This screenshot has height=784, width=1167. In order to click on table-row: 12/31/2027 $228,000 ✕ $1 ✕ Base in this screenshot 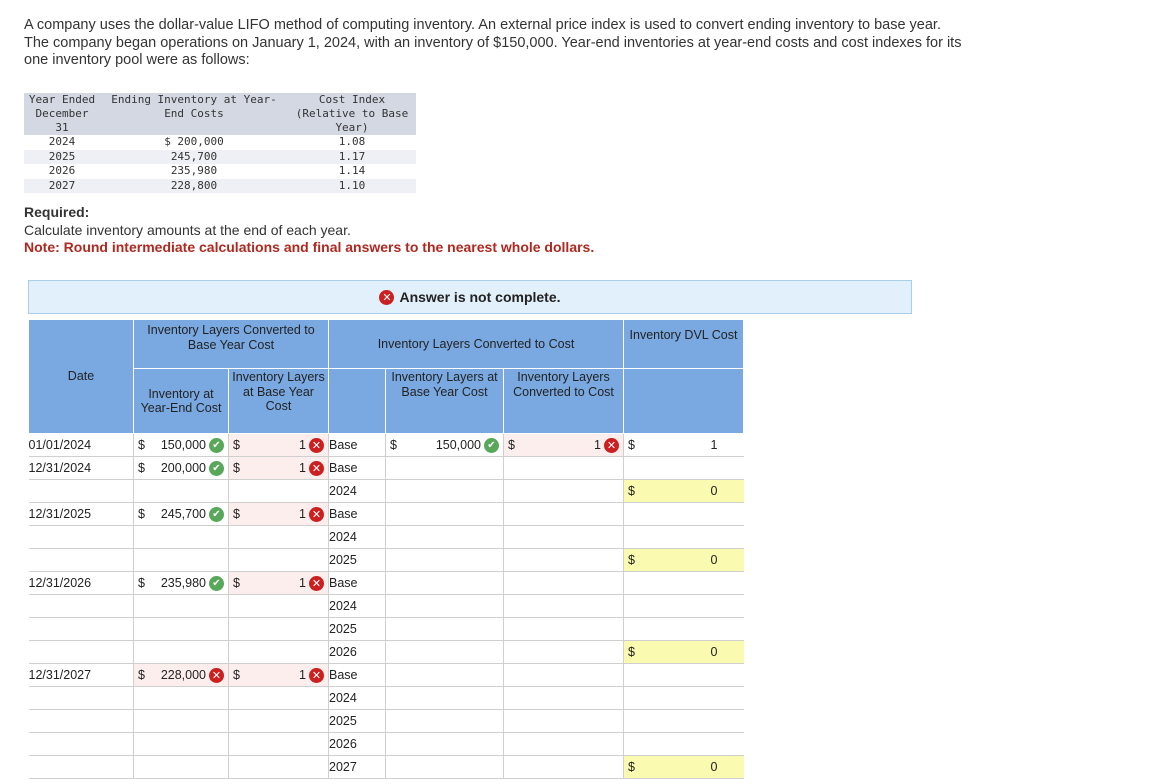, I will do `click(386, 675)`.